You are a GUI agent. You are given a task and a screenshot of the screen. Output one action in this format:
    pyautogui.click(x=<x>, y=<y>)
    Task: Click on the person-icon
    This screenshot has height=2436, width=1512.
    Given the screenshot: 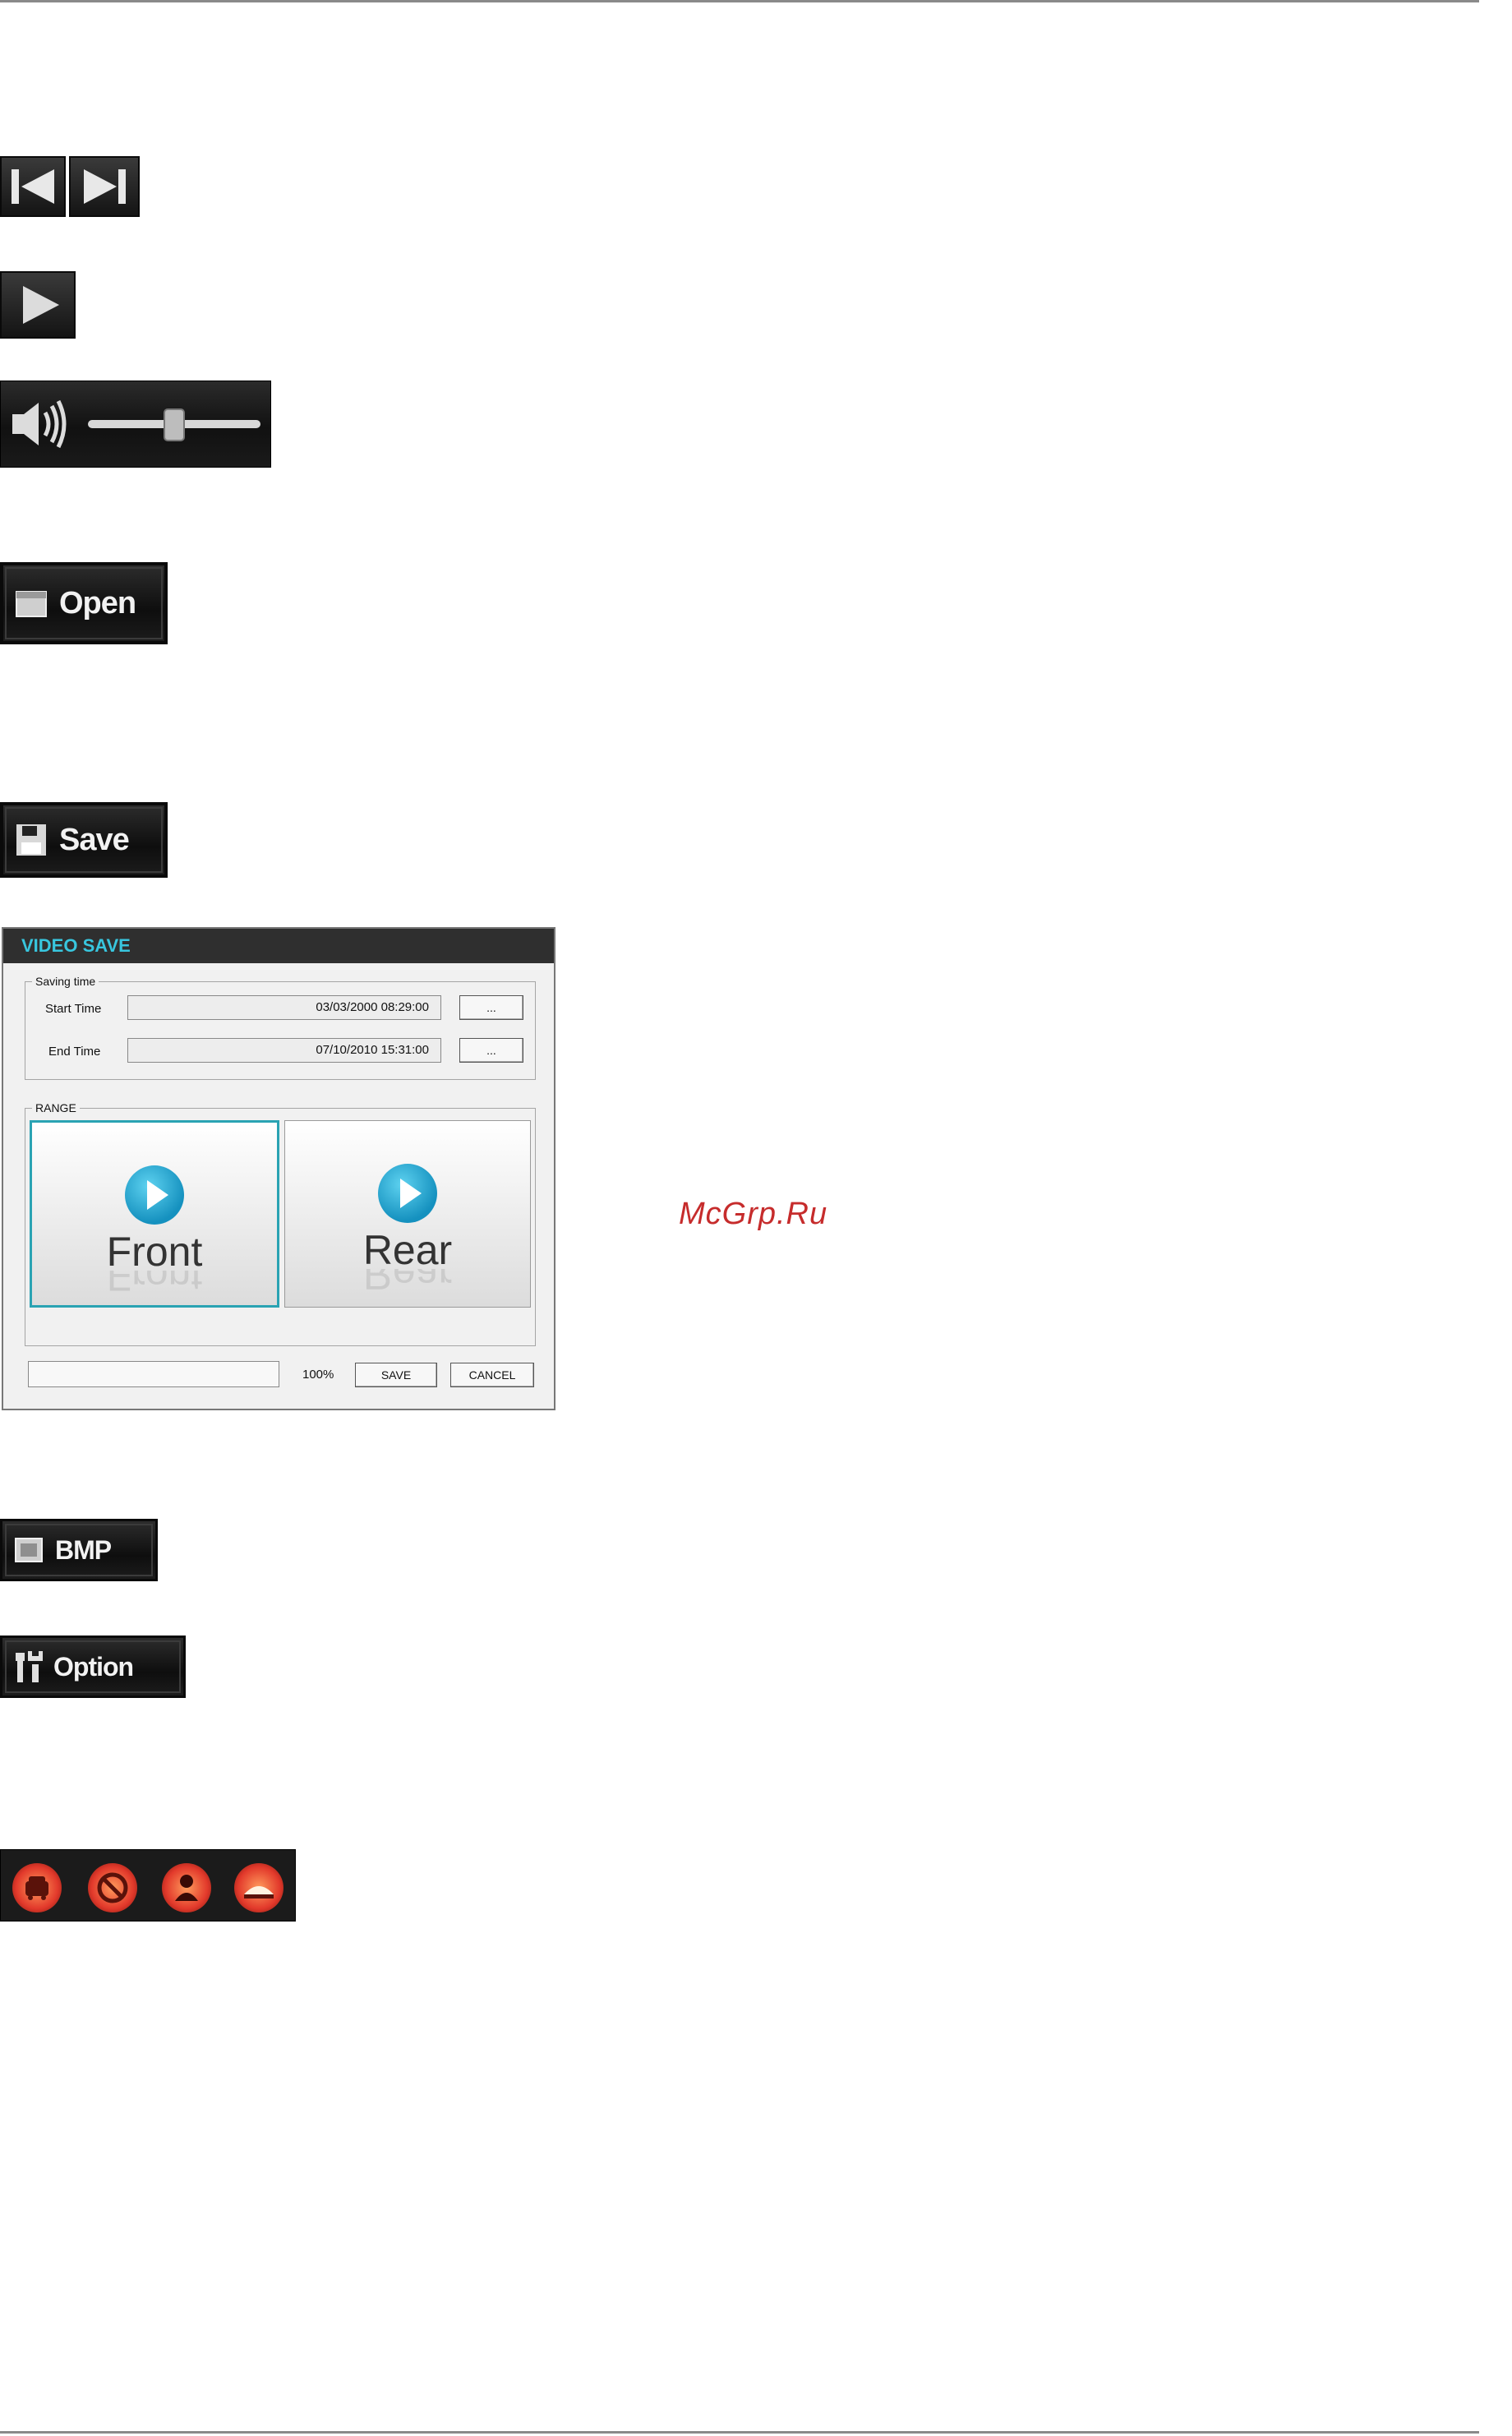 What is the action you would take?
    pyautogui.click(x=187, y=1887)
    